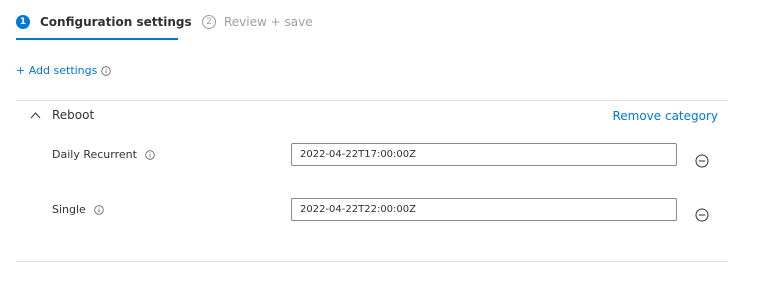 The image size is (768, 281). Describe the element at coordinates (665, 116) in the screenshot. I see `remove-category-link: Remove category` at that location.